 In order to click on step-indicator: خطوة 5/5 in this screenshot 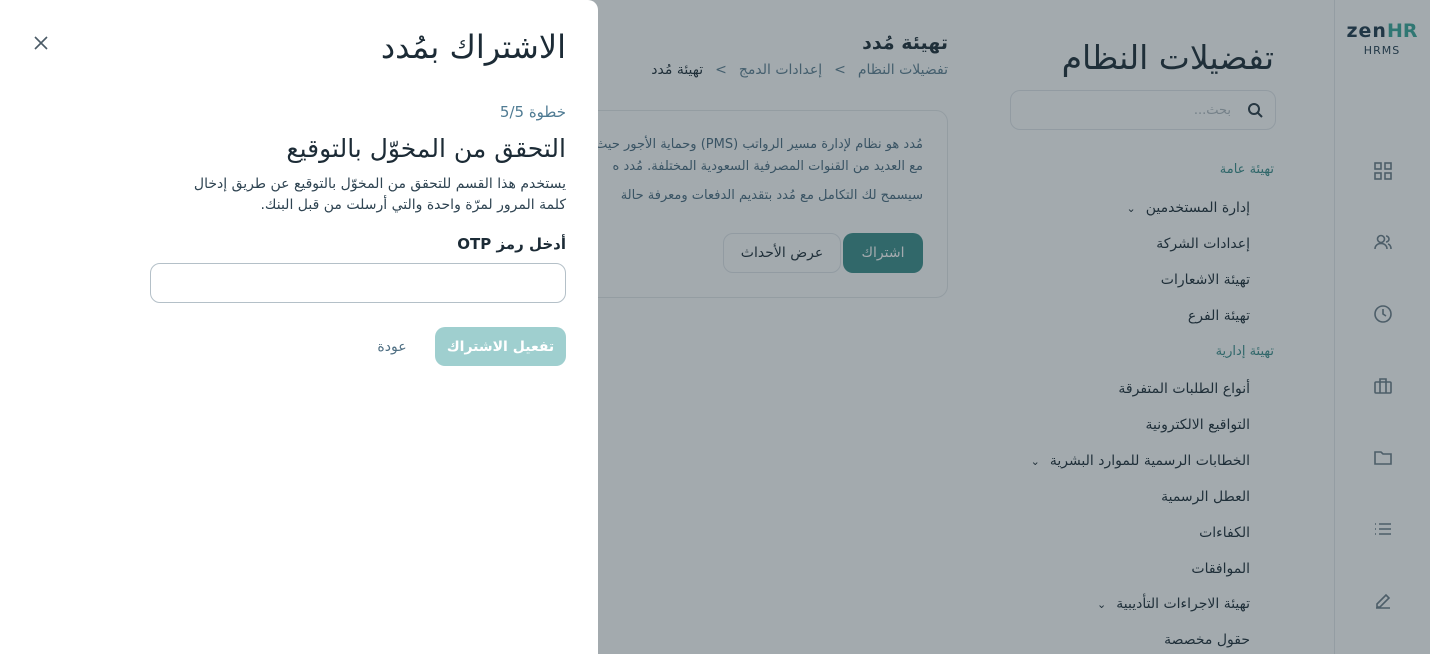, I will do `click(532, 112)`.